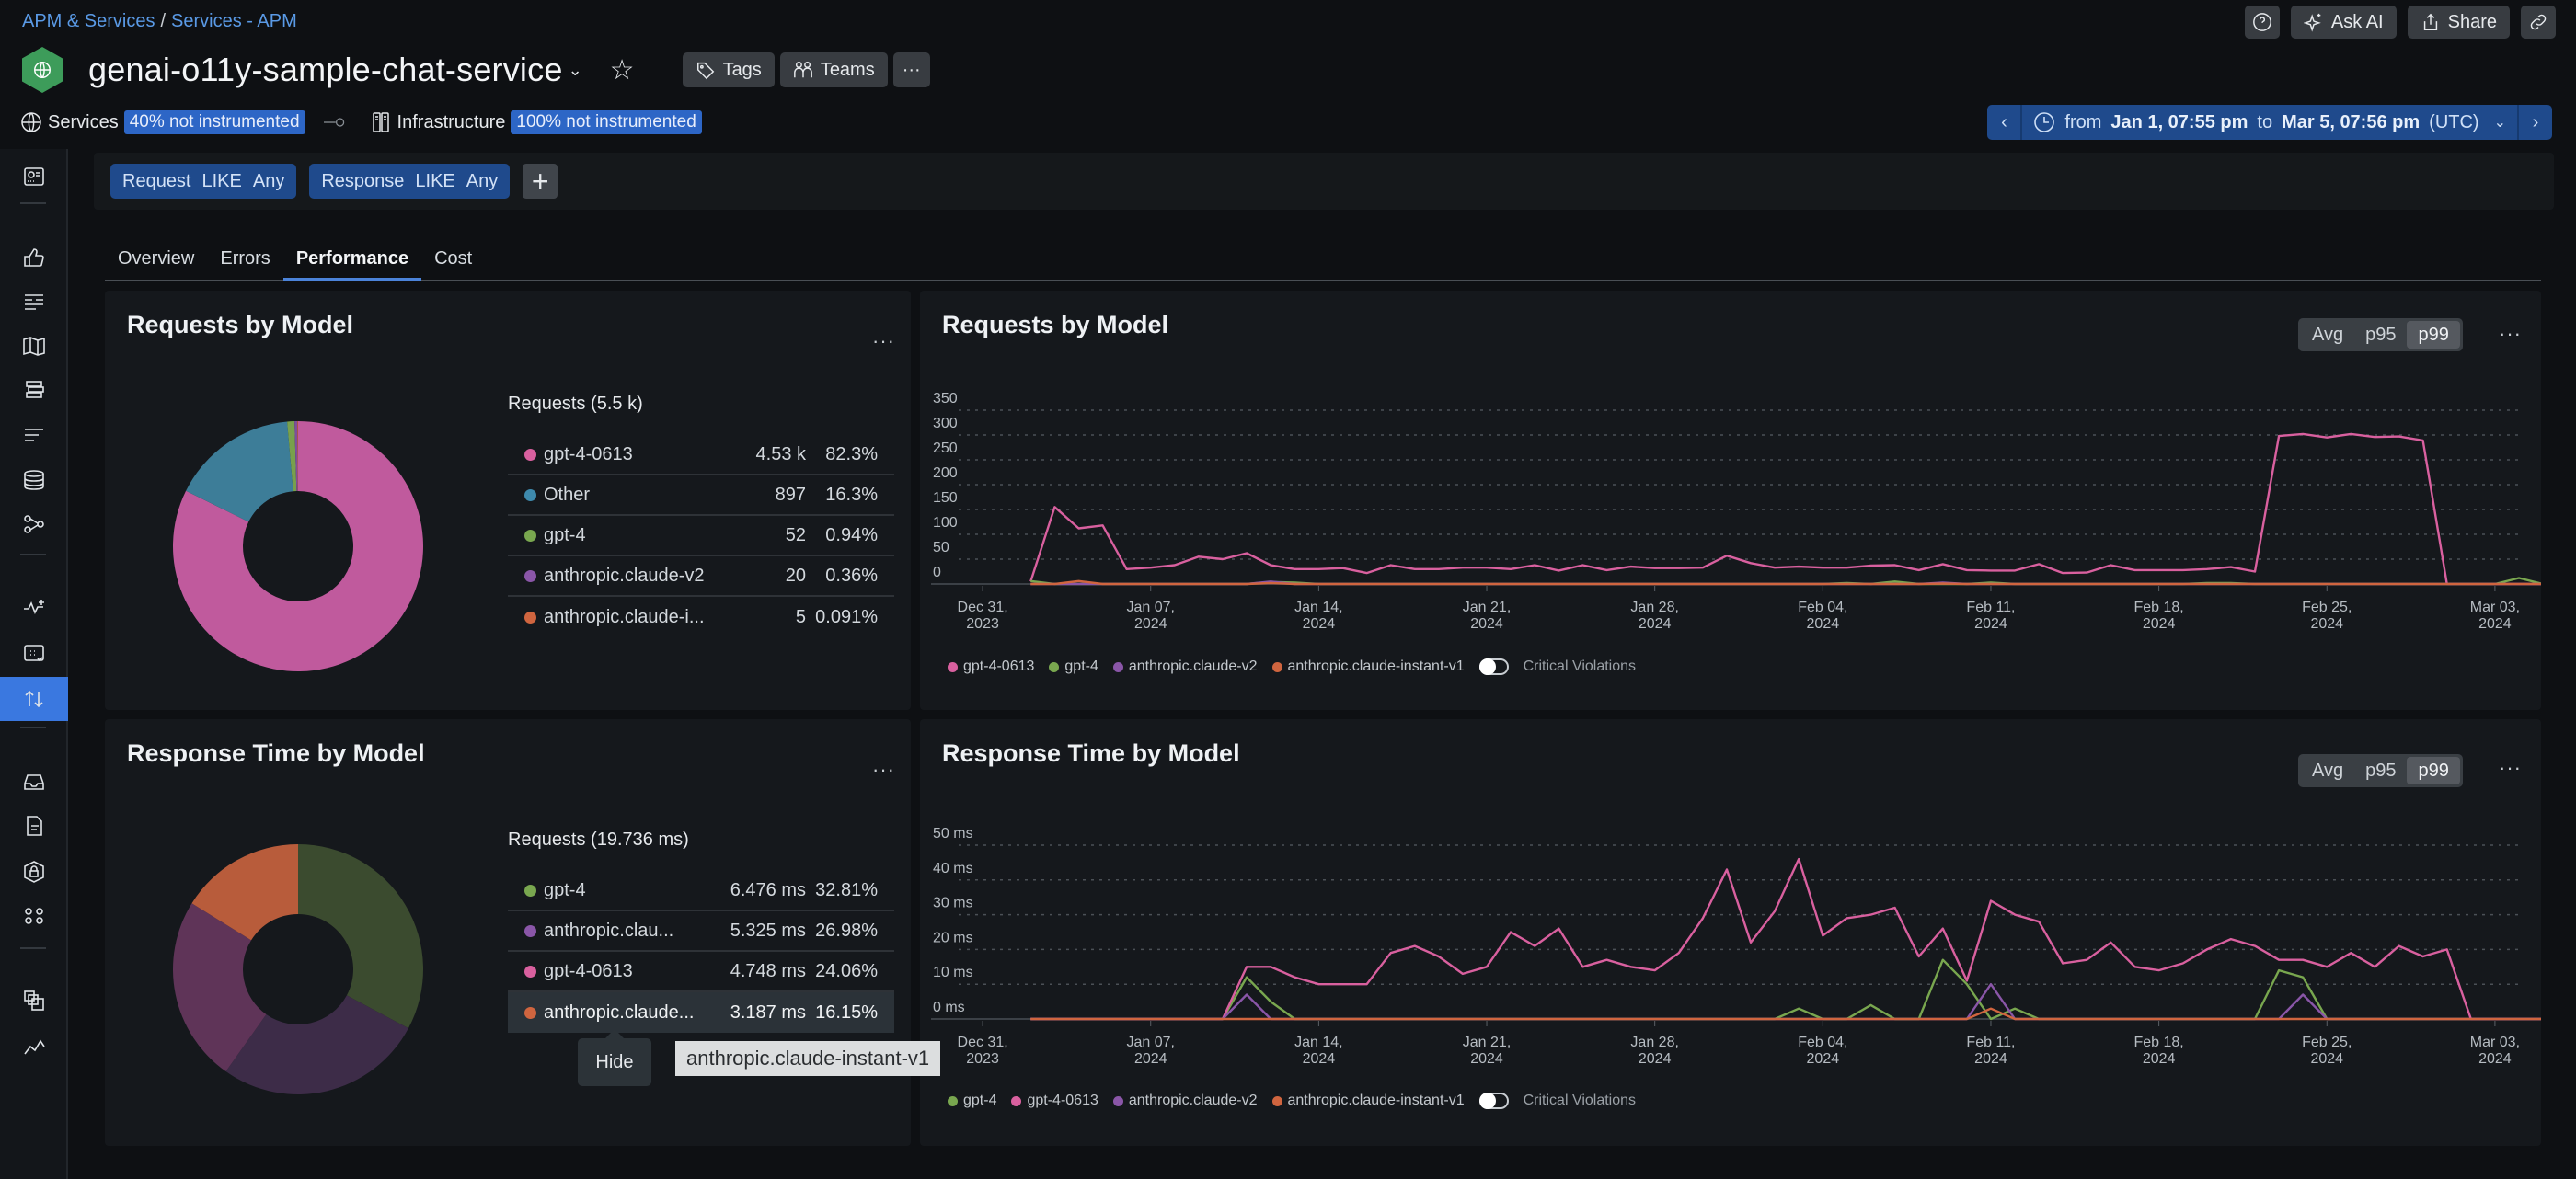 The height and width of the screenshot is (1179, 2576). I want to click on services-instrumentation-badge: 40% not instrumented, so click(214, 122).